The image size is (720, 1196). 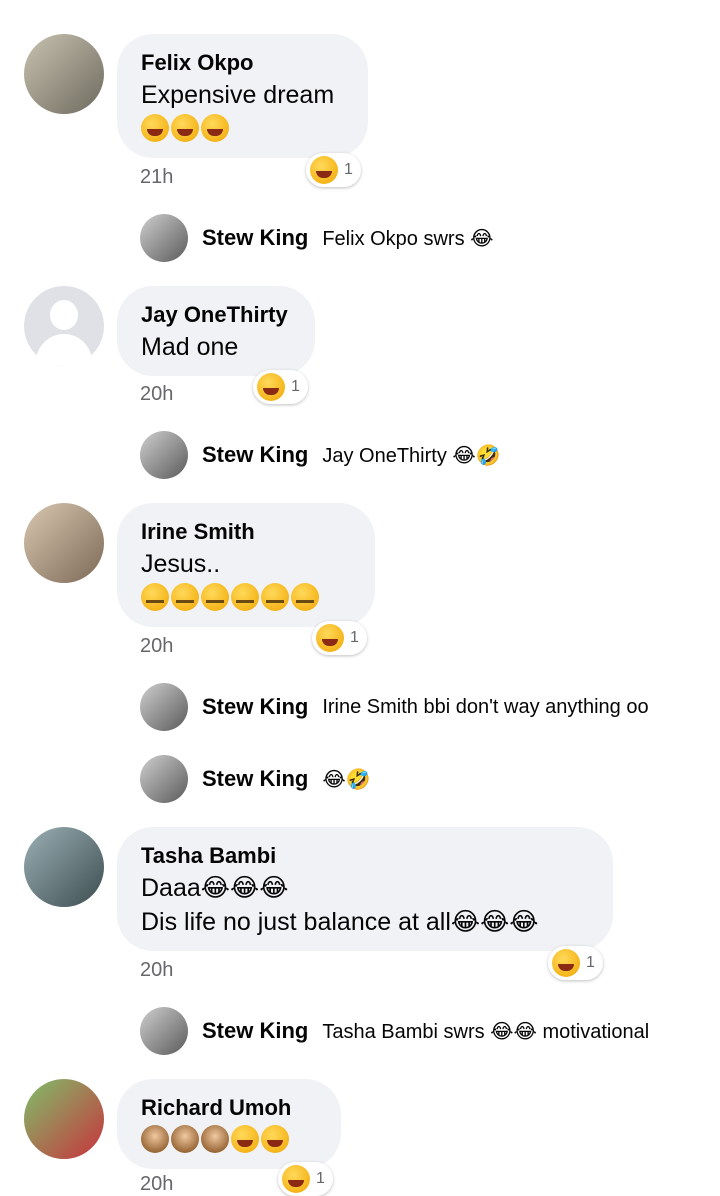 What do you see at coordinates (340, 922) in the screenshot?
I see `comment-text: Dis life no just balance at all😂😂😂` at bounding box center [340, 922].